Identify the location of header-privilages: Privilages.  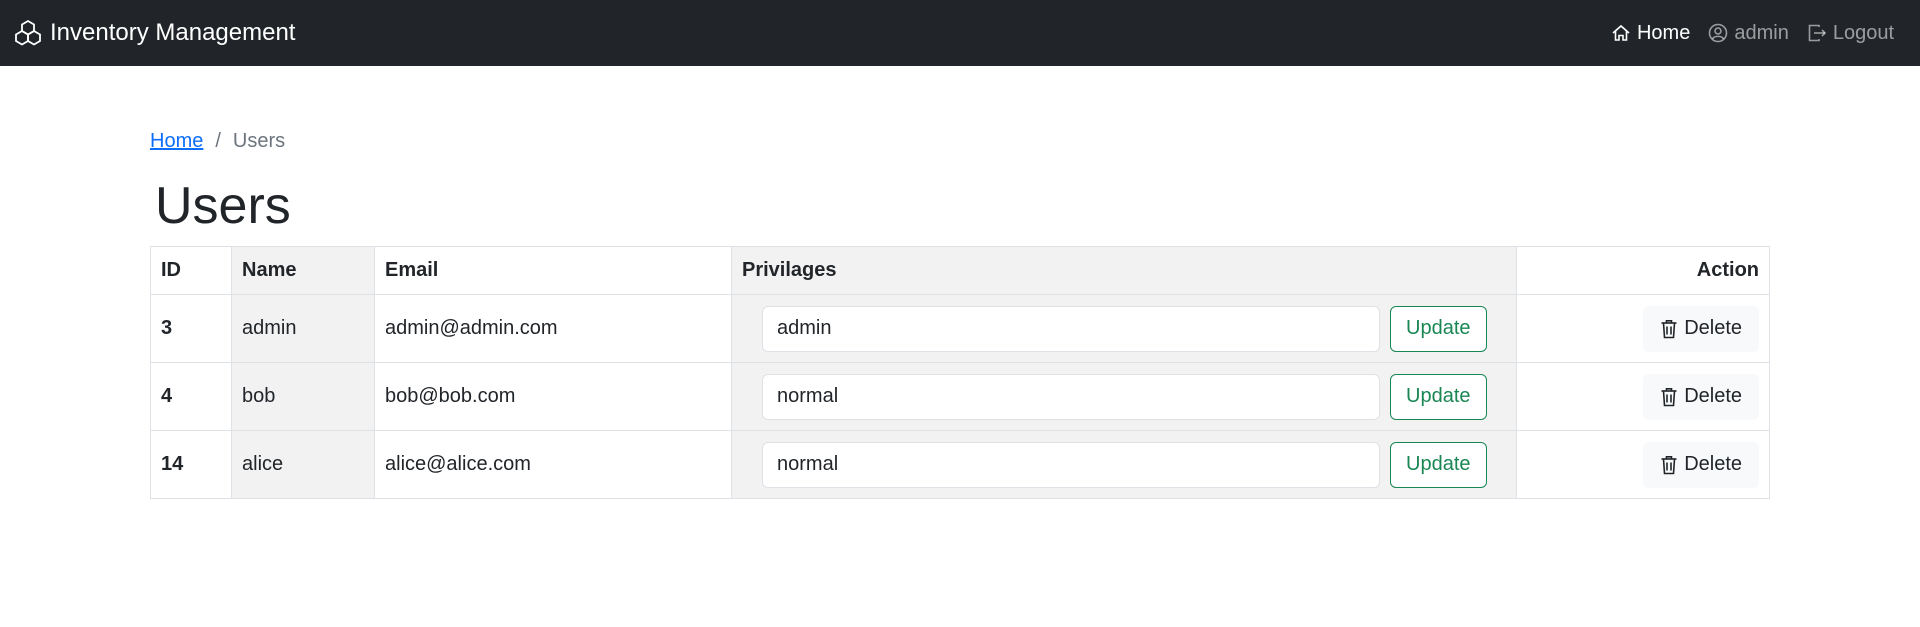
(1124, 270).